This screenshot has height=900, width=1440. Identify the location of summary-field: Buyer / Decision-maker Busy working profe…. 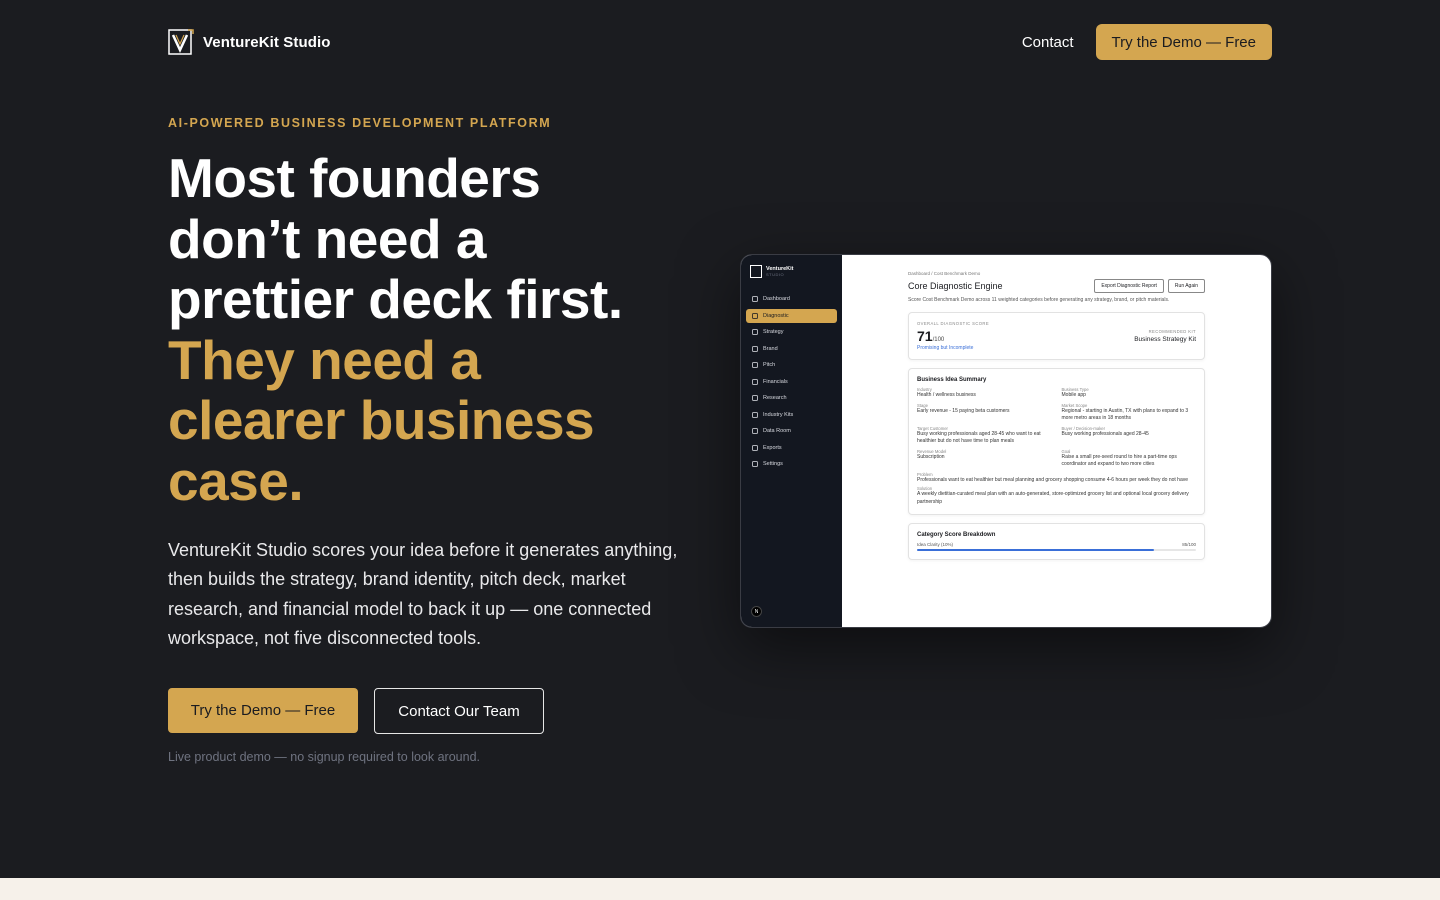
(1129, 436).